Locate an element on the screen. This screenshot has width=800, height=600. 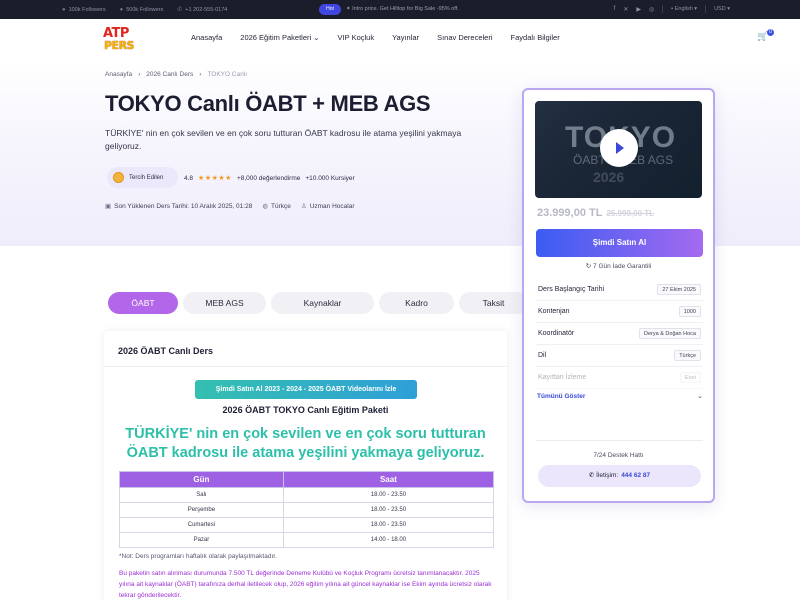
info-row: Koordinatör Derya & Doğan Hoca is located at coordinates (619, 334).